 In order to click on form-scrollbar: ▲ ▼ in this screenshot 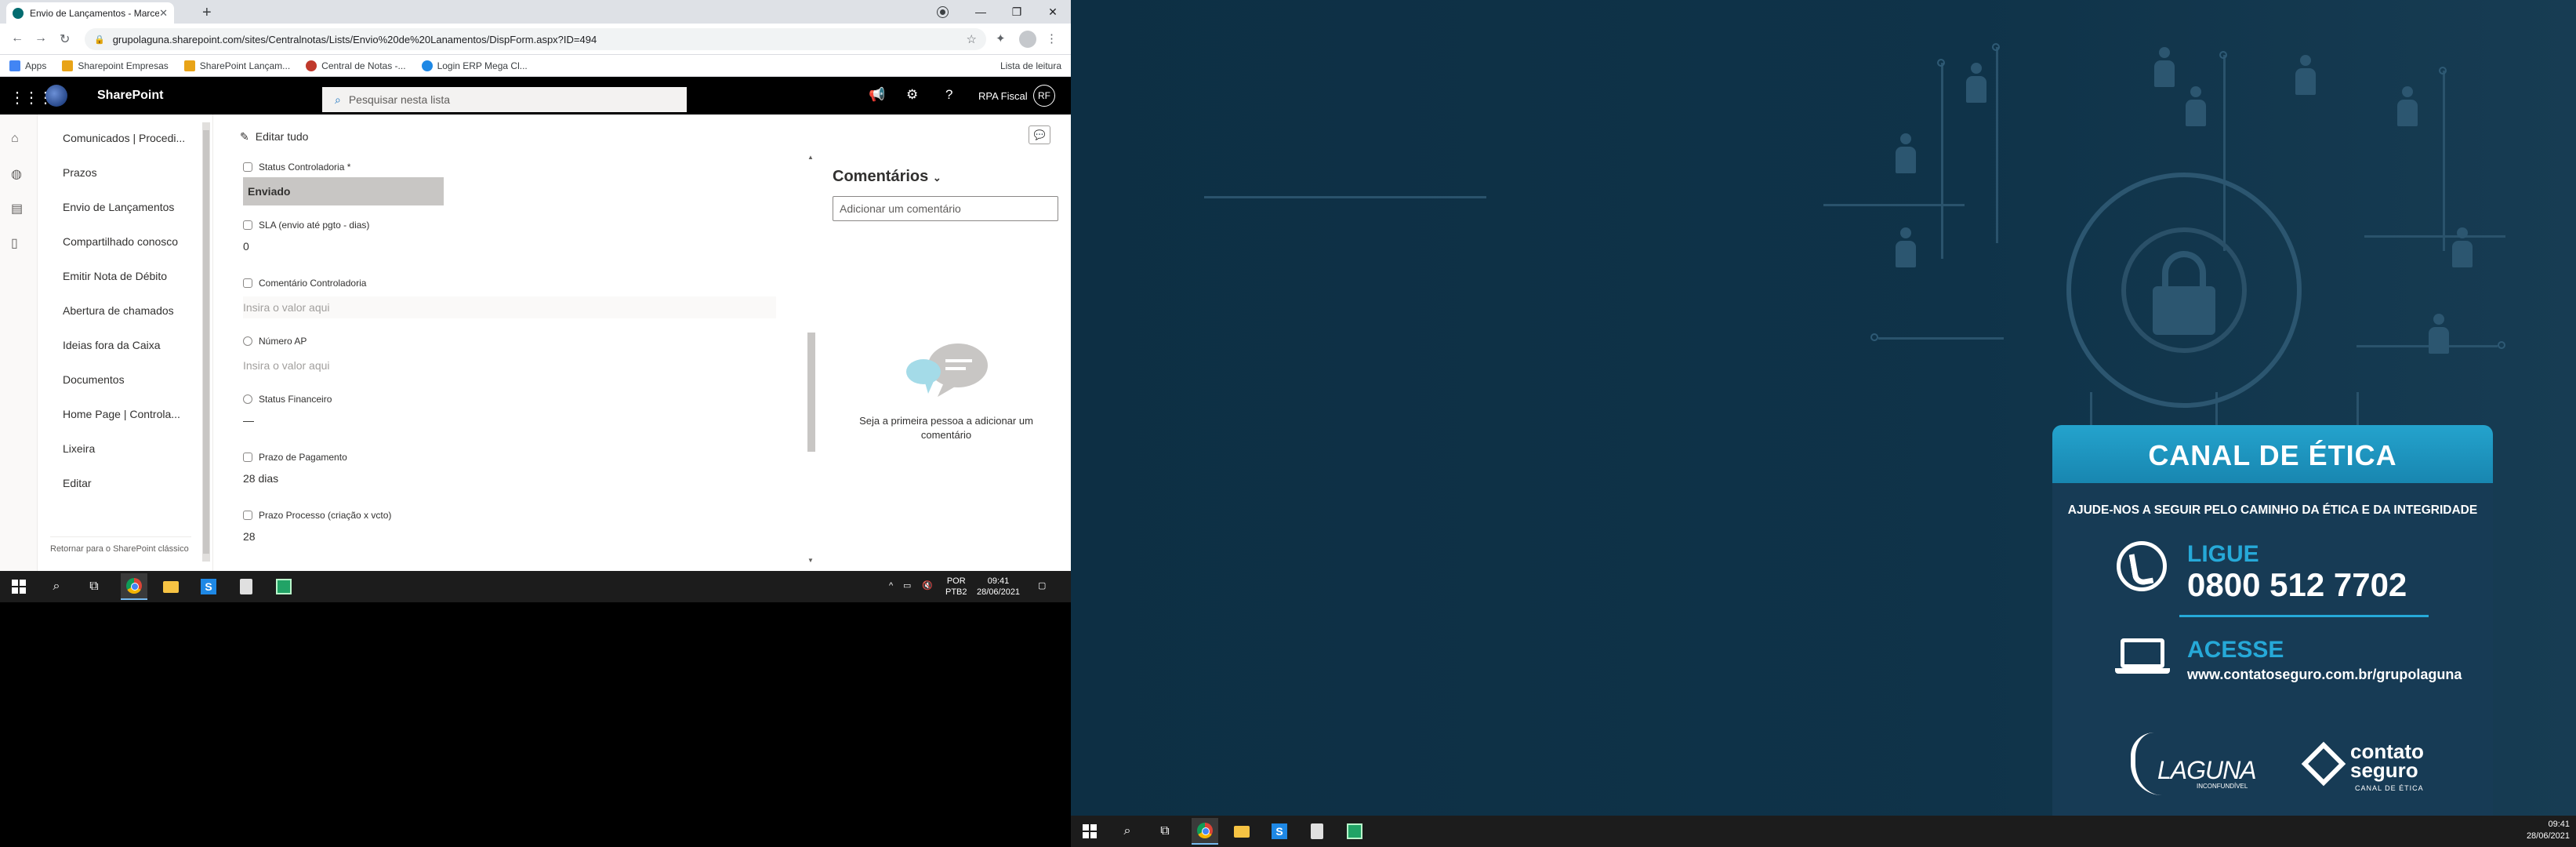, I will do `click(810, 361)`.